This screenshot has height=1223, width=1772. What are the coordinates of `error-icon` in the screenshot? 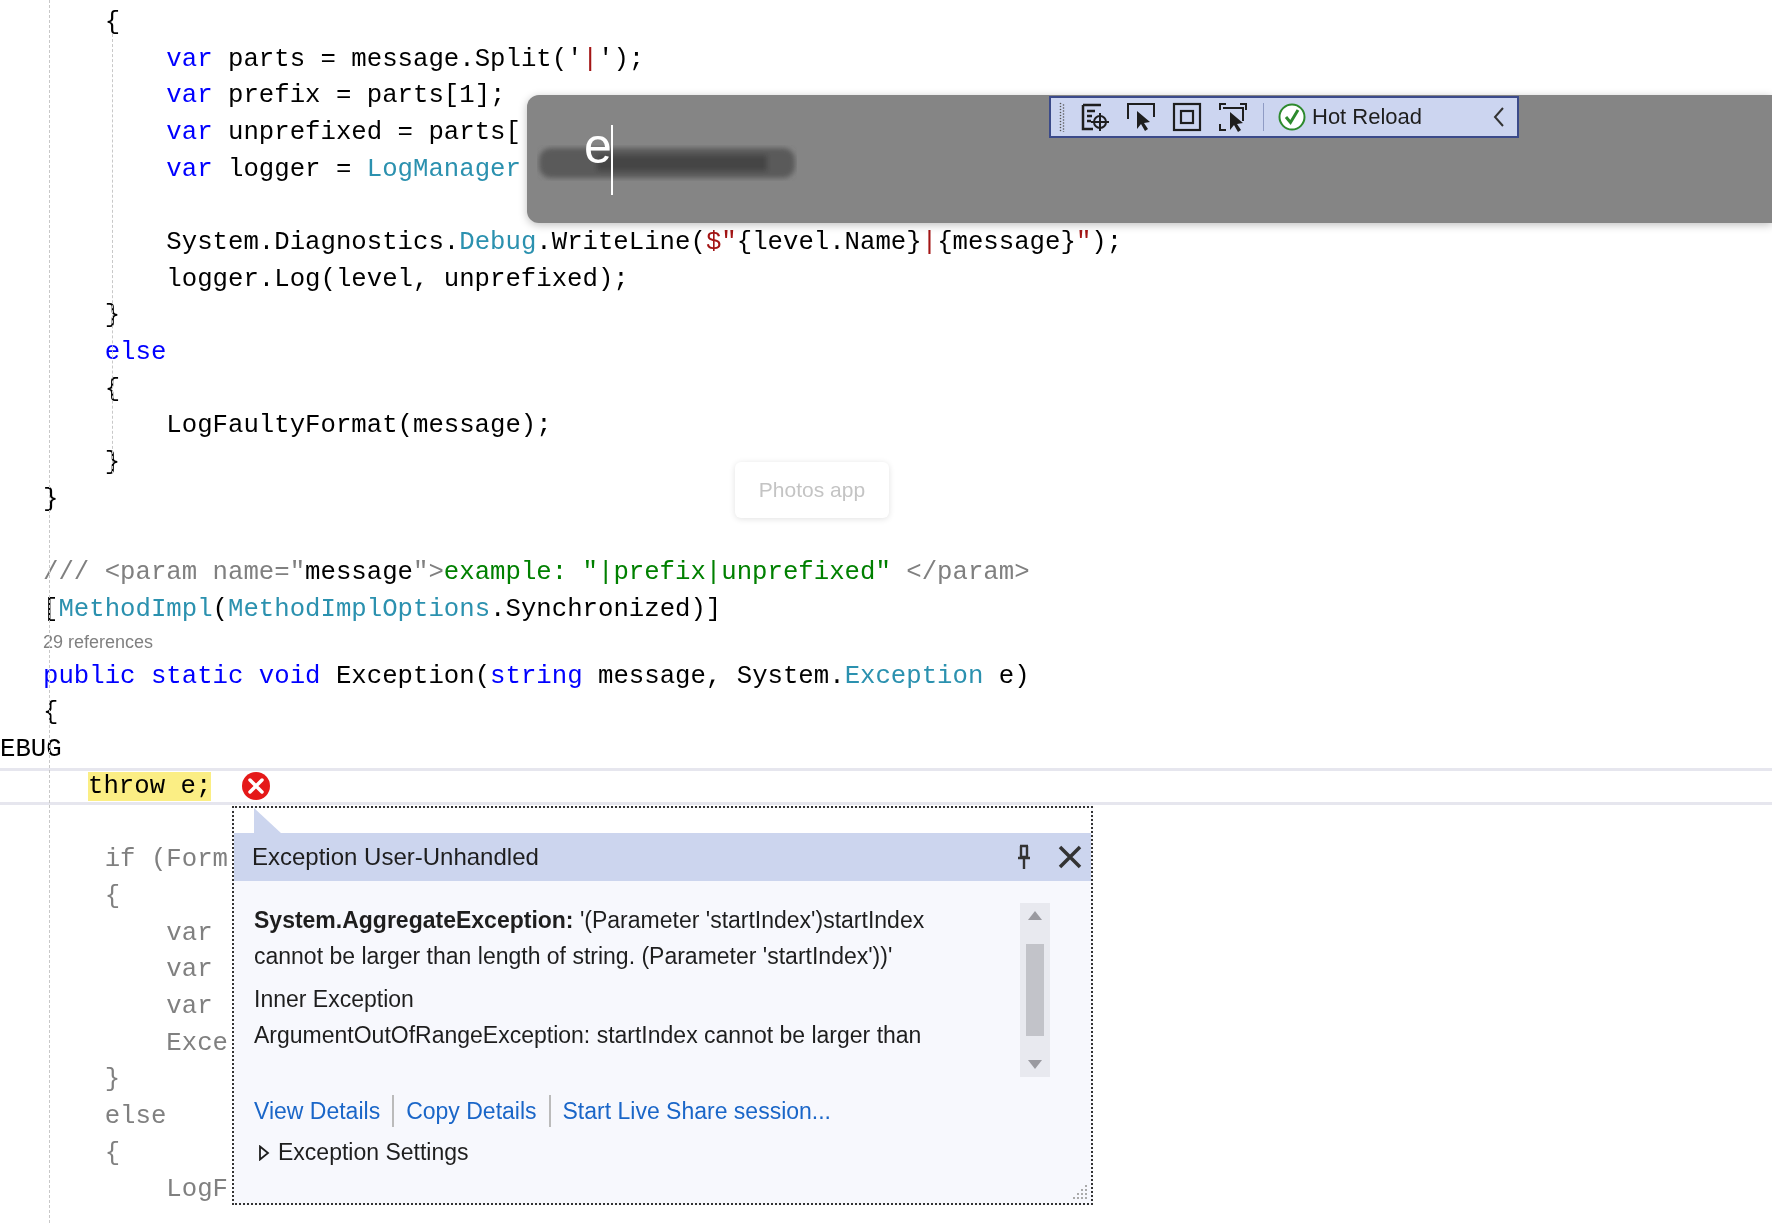 It's located at (256, 786).